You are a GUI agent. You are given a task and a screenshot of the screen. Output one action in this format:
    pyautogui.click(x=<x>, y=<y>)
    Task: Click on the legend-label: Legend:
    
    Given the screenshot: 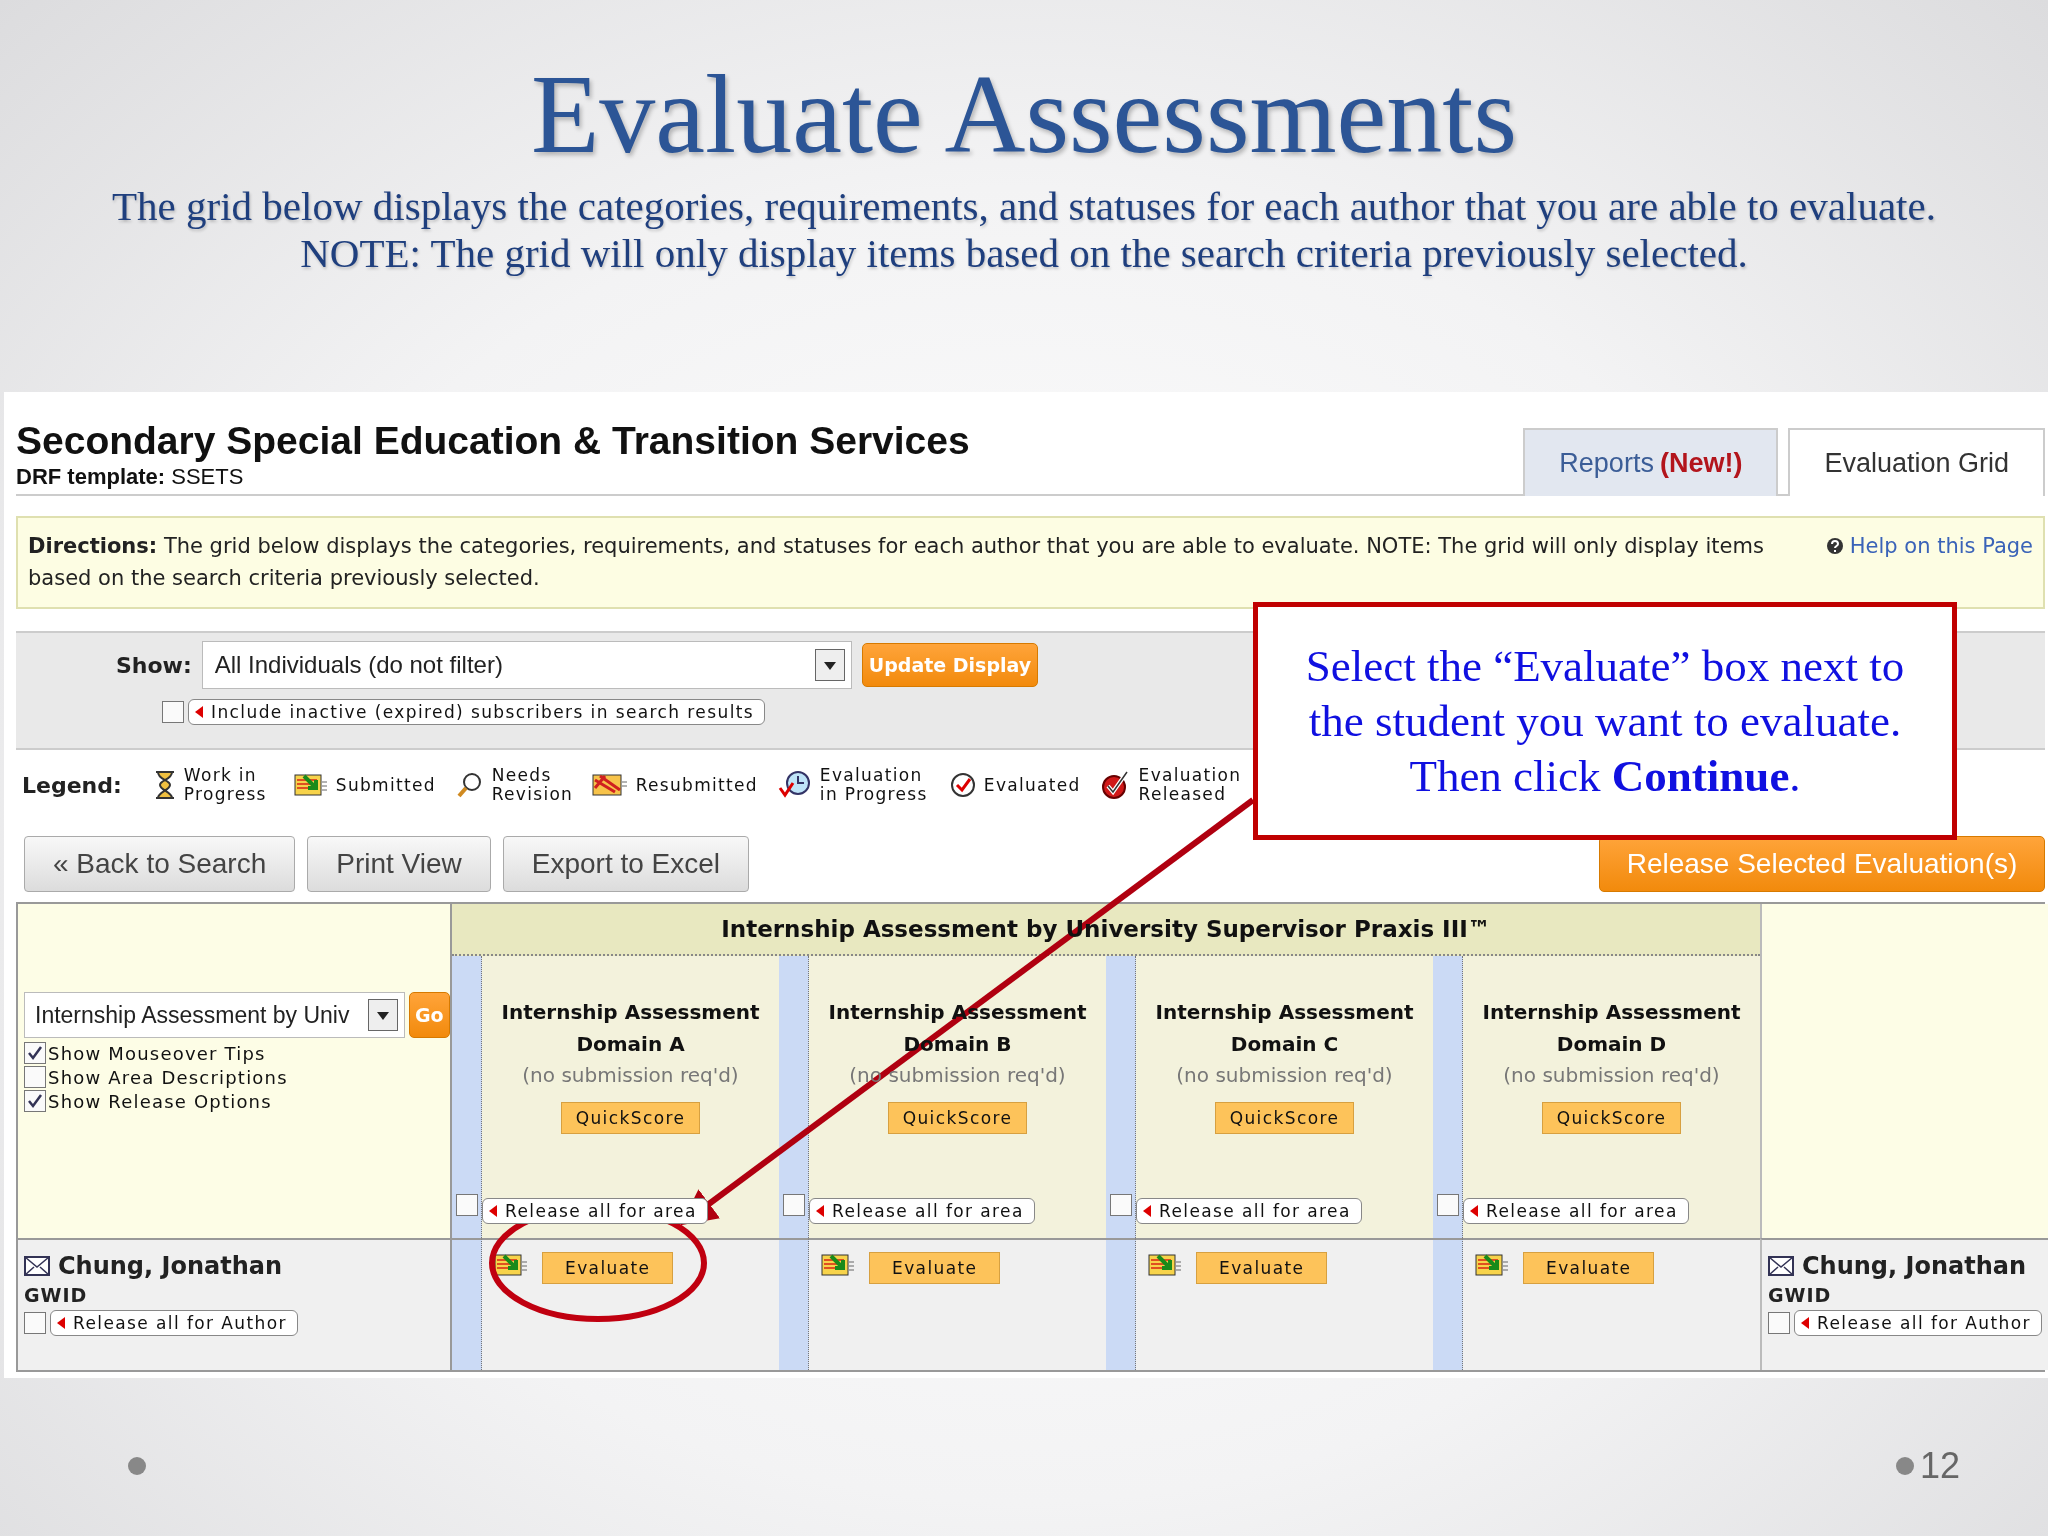 What is the action you would take?
    pyautogui.click(x=72, y=785)
    